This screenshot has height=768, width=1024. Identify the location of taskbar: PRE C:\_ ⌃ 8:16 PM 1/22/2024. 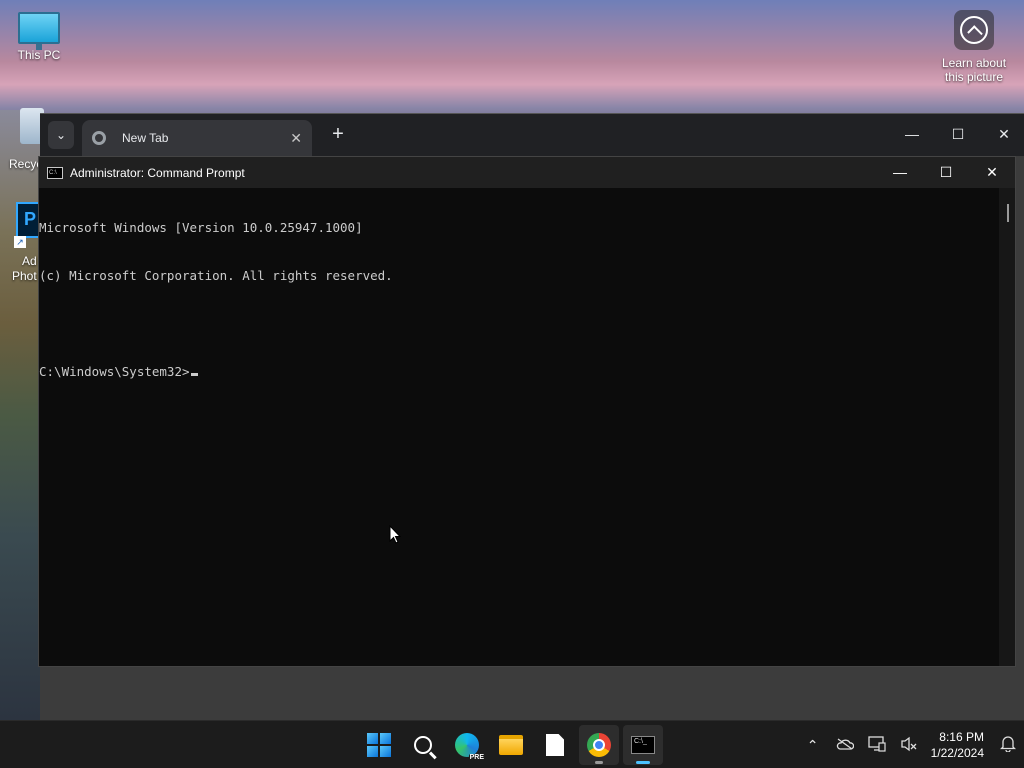
(512, 744).